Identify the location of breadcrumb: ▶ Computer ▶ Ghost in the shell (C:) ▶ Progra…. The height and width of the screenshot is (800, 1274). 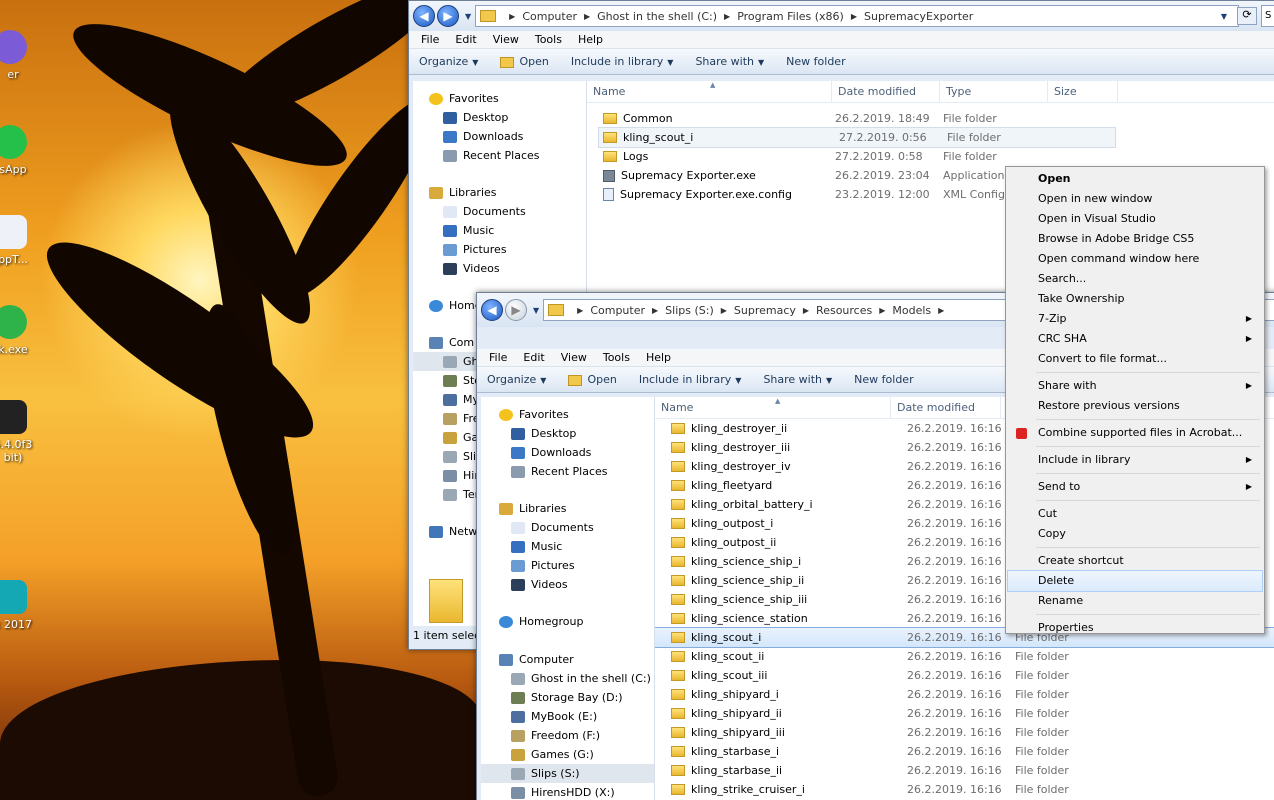
(857, 16).